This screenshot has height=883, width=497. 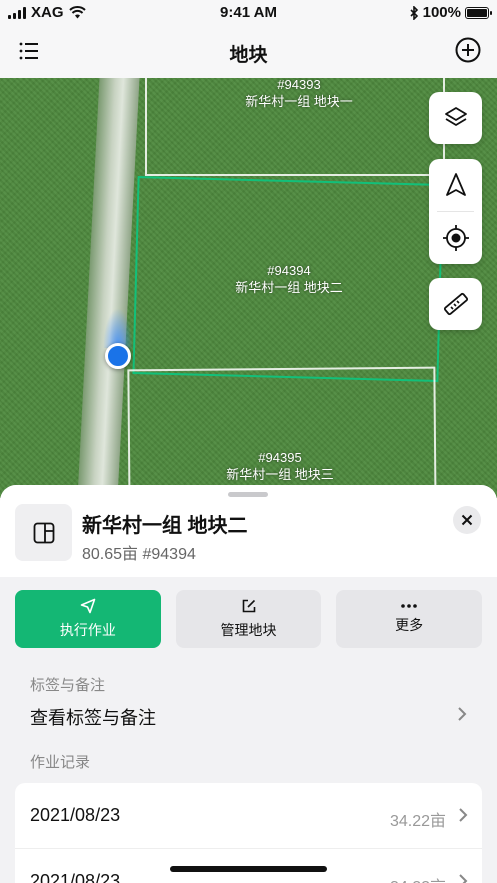 I want to click on home-indicator, so click(x=248, y=869).